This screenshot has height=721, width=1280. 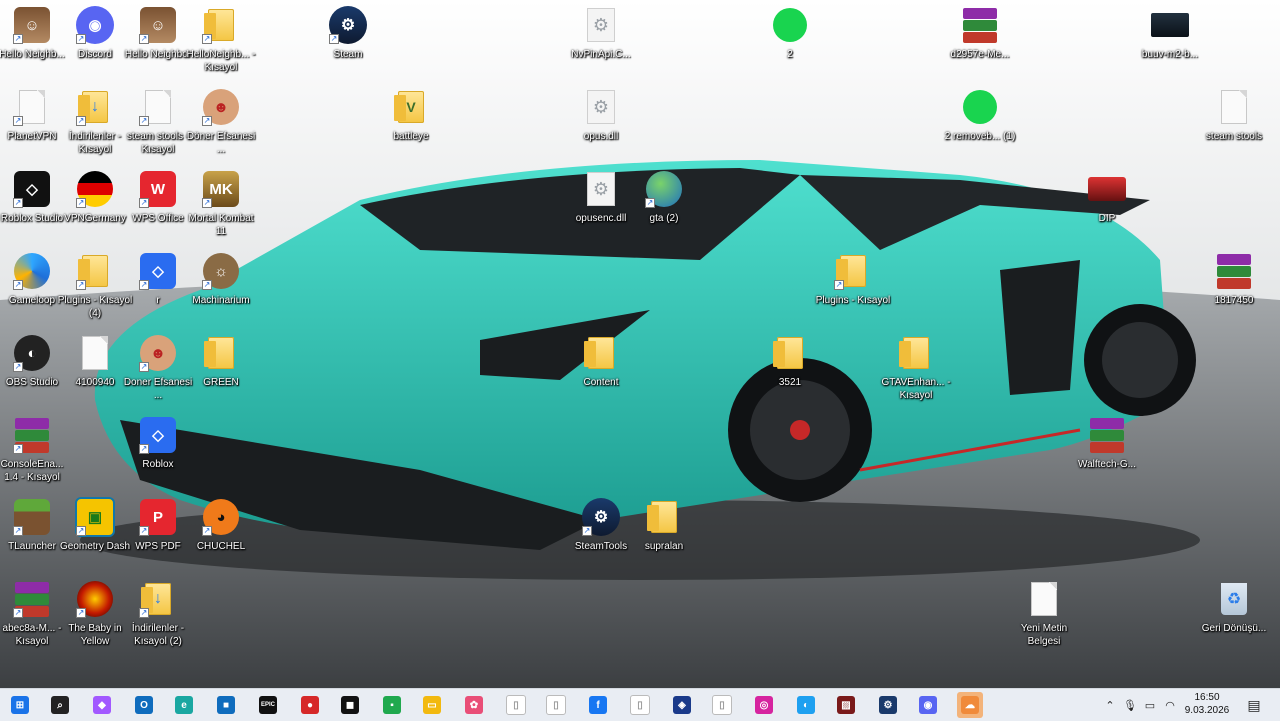 I want to click on taskbar-steam-app: ⚙, so click(x=888, y=705).